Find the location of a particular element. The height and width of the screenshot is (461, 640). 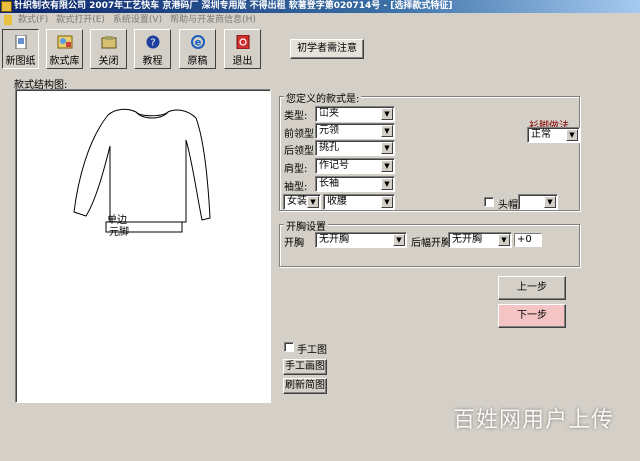

menu-item-open-style: 款式打开(E) is located at coordinates (80, 20).